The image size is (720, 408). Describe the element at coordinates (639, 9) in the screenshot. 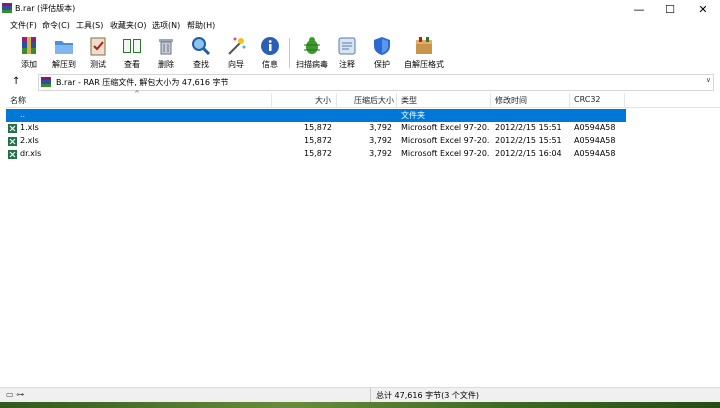

I see `minimize-button: —` at that location.